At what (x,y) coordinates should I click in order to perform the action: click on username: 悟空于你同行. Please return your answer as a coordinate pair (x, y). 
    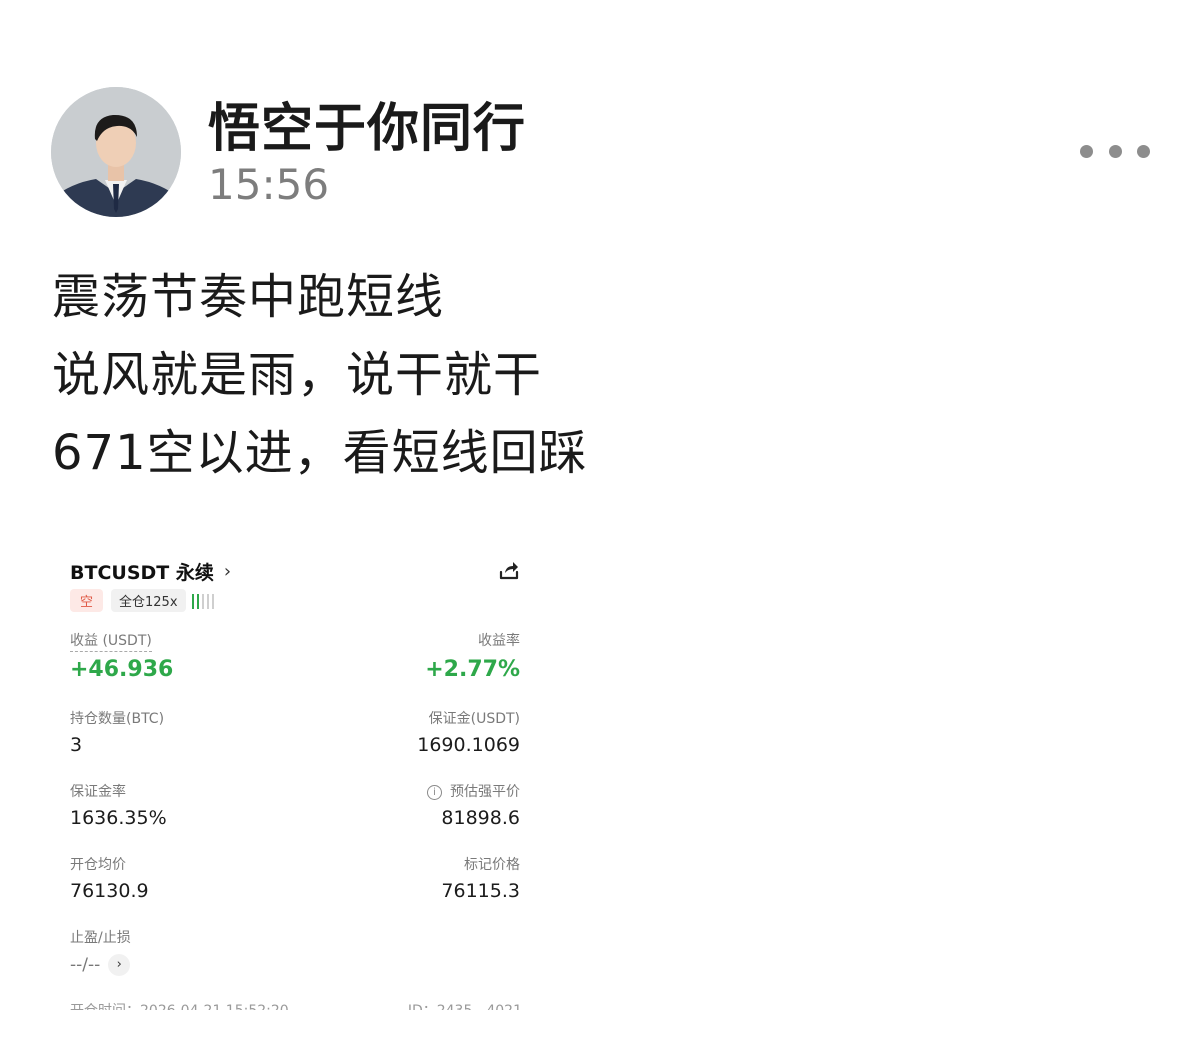
    Looking at the image, I should click on (367, 123).